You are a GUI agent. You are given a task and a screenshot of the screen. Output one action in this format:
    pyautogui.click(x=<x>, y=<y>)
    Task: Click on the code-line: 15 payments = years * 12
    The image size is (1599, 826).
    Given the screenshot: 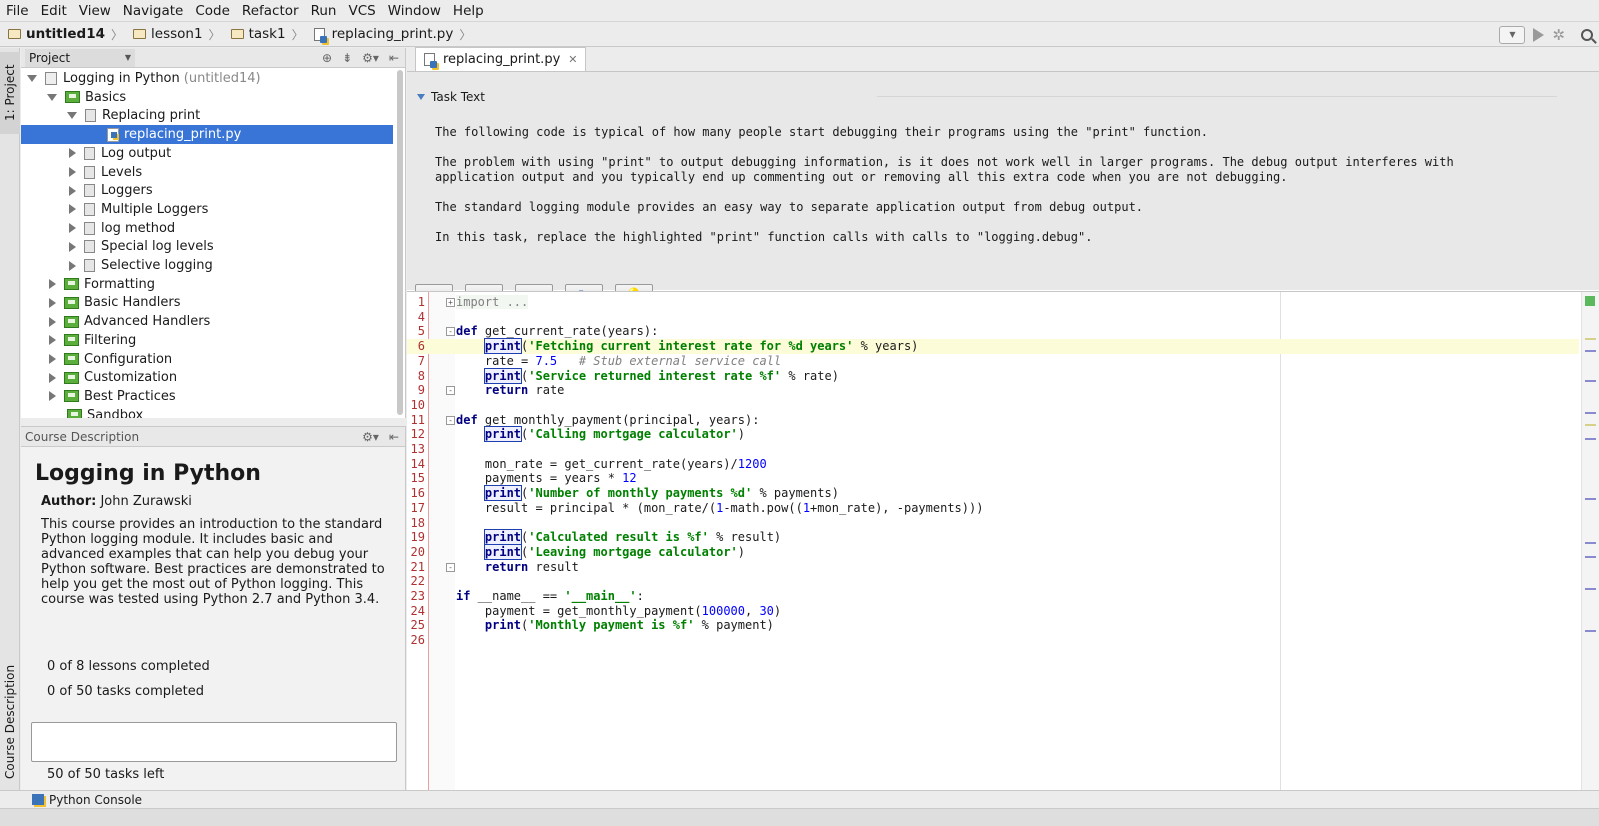 What is the action you would take?
    pyautogui.click(x=993, y=478)
    